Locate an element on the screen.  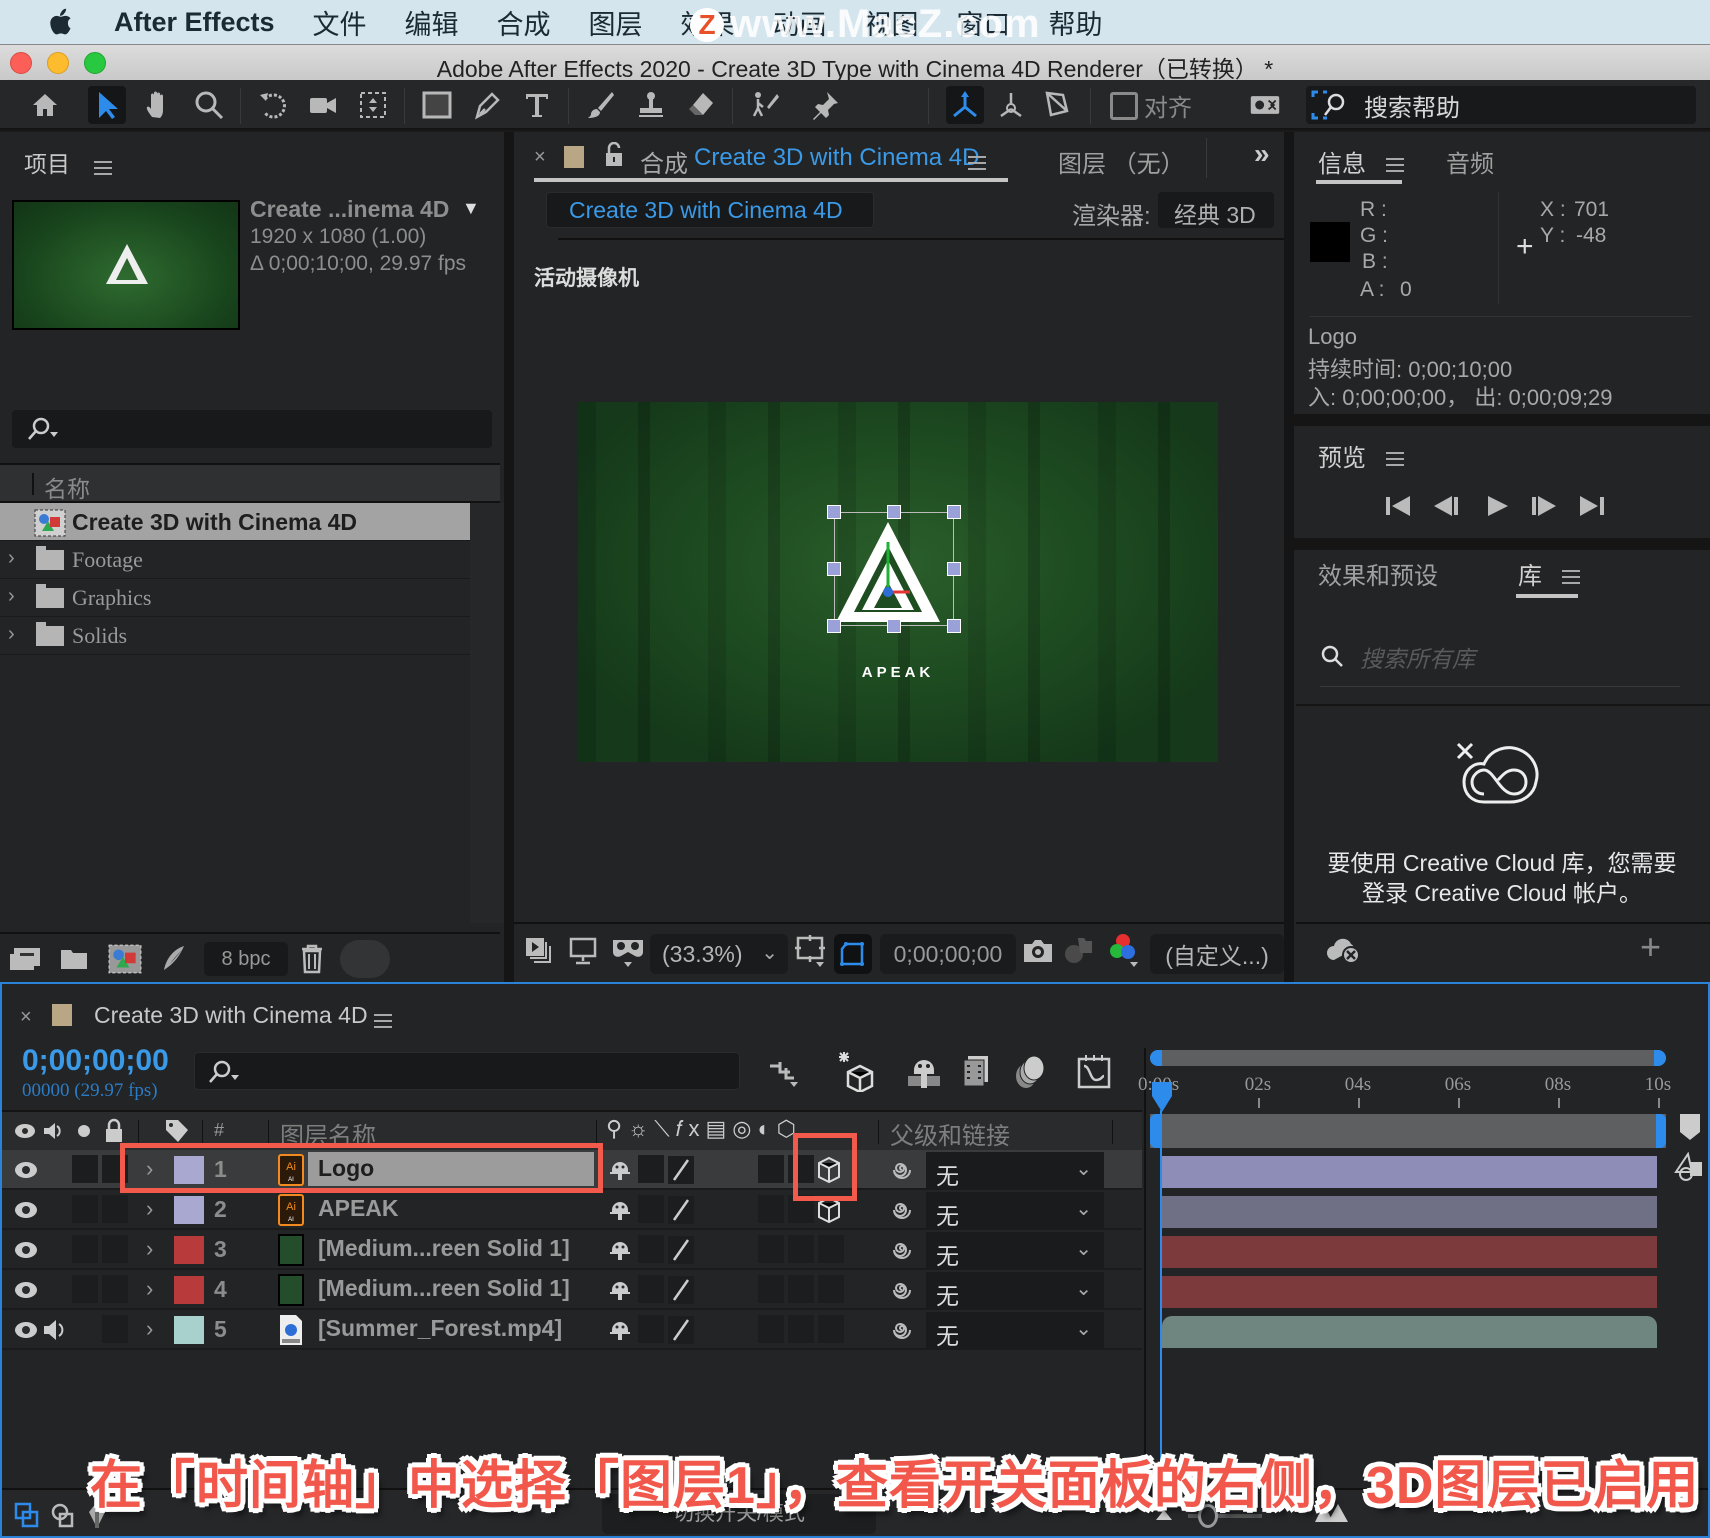
channel-rgb-icon is located at coordinates (1125, 952).